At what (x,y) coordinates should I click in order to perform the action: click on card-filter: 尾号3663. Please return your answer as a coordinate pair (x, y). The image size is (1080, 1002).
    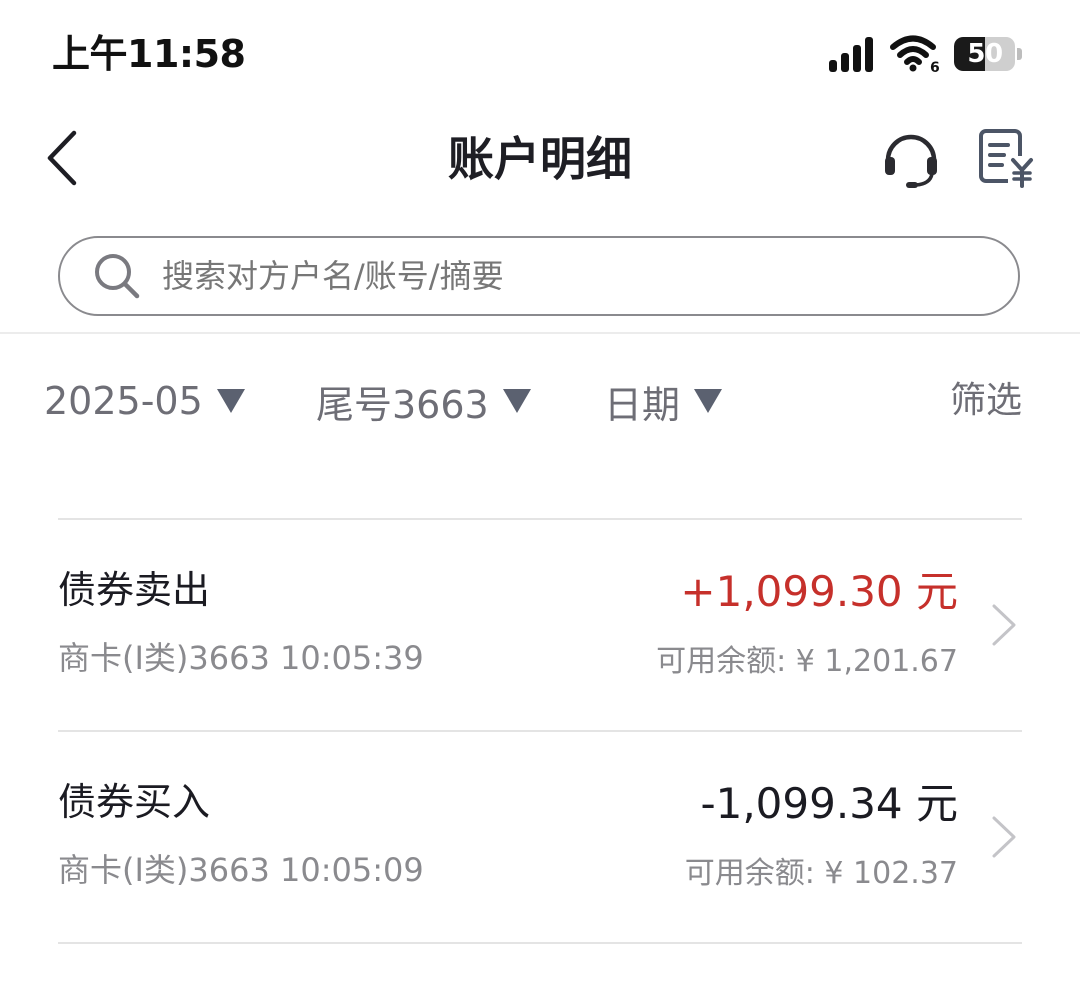
    Looking at the image, I should click on (423, 401).